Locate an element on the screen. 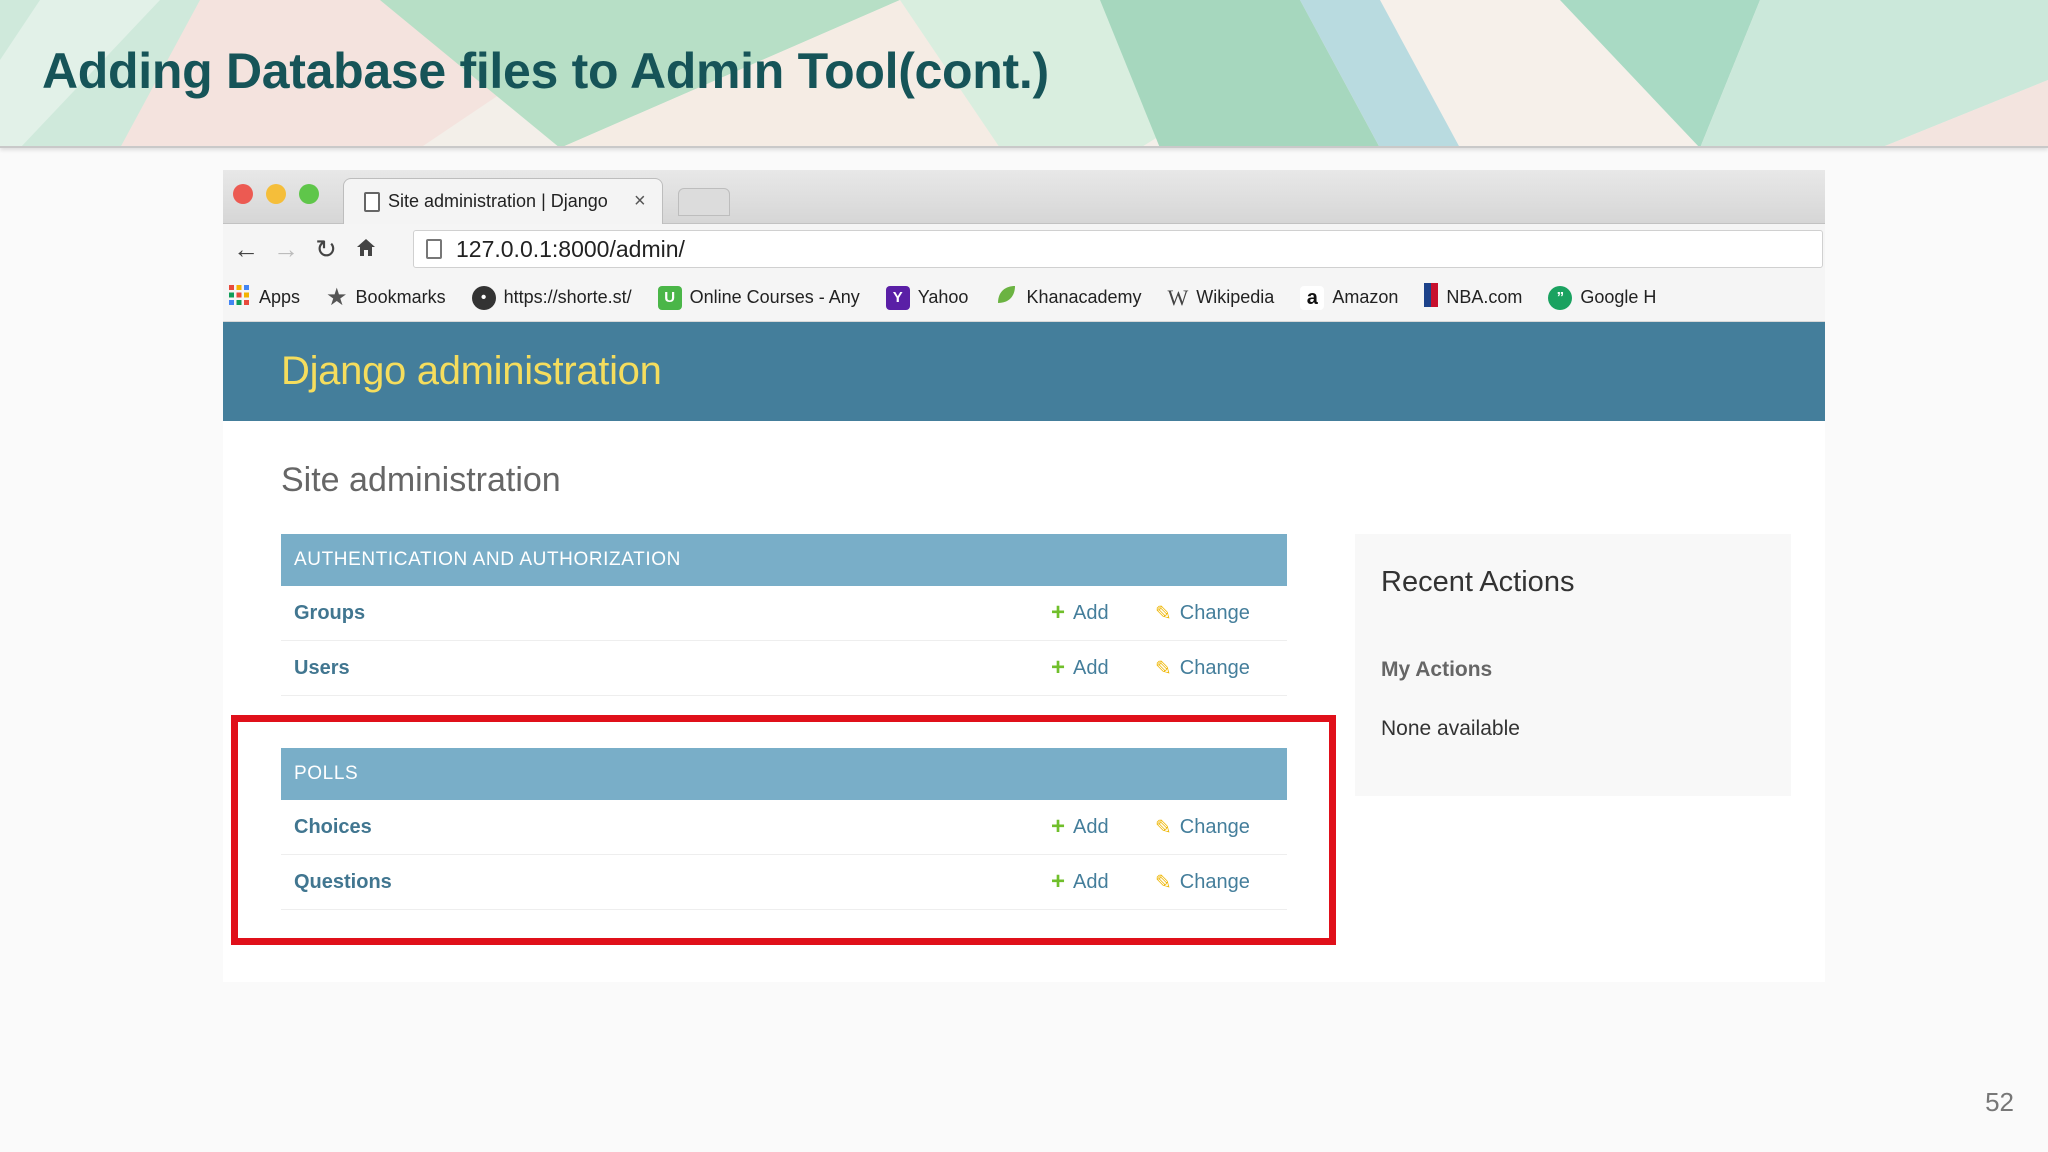 Image resolution: width=2048 pixels, height=1152 pixels. home-icon is located at coordinates (366, 249).